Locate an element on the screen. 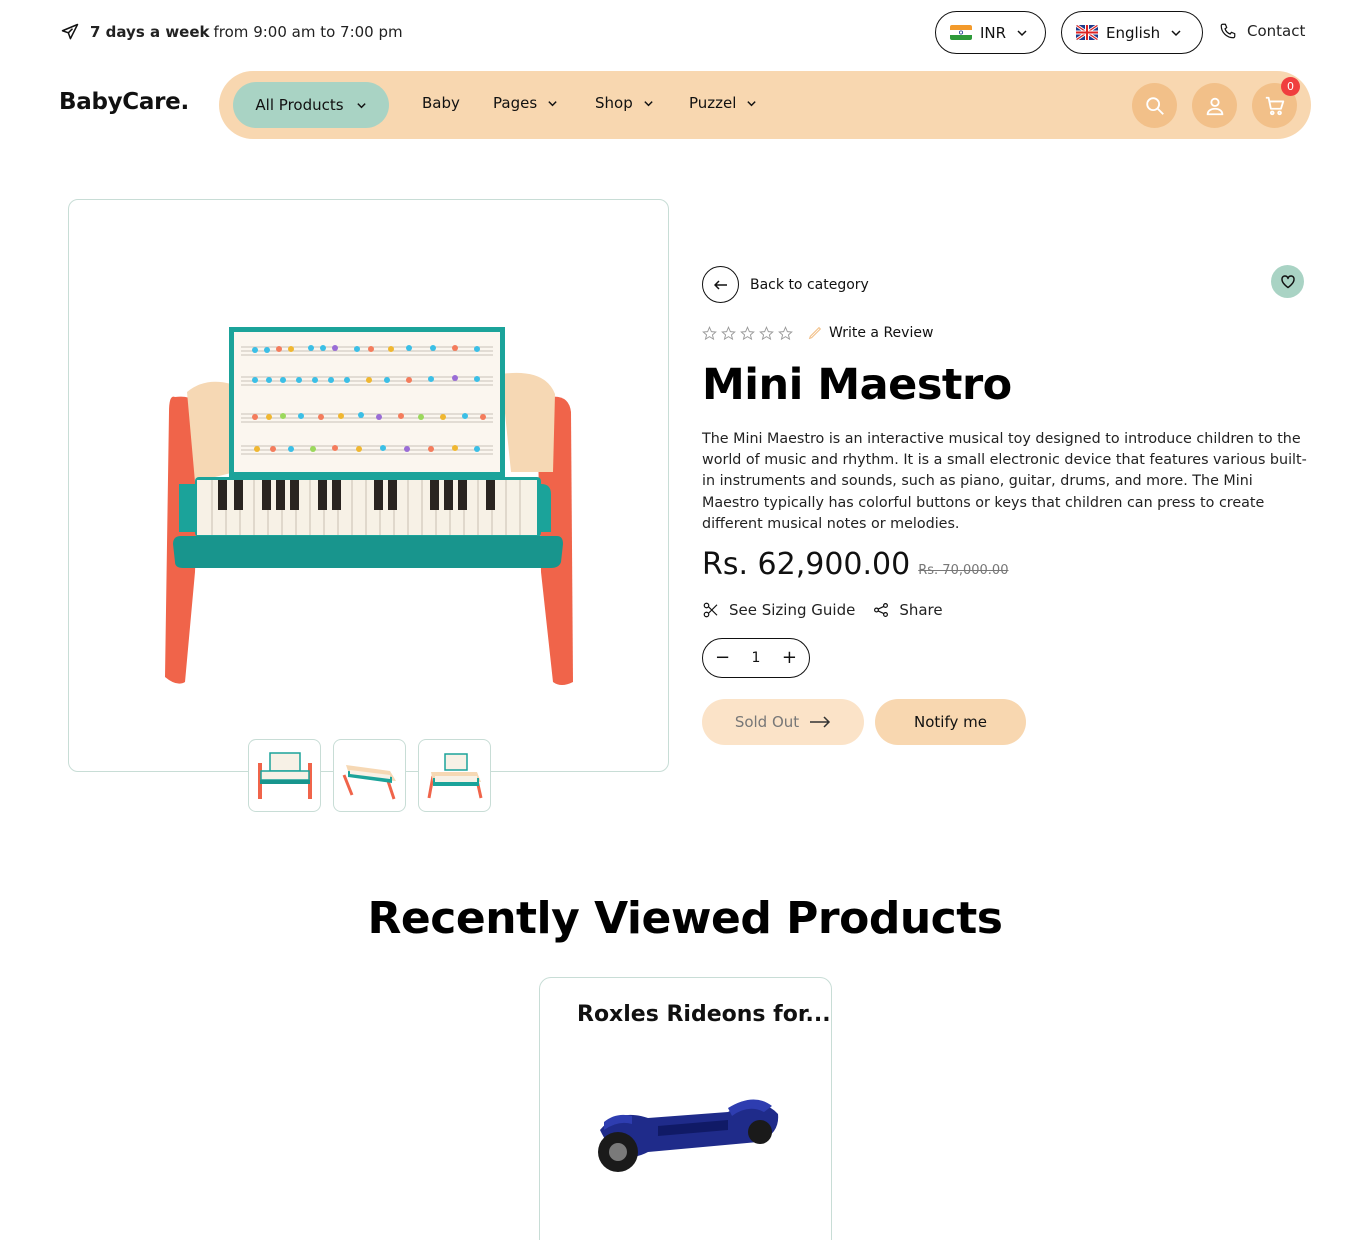 Image resolution: width=1370 pixels, height=1240 pixels. language-select: English is located at coordinates (1132, 32).